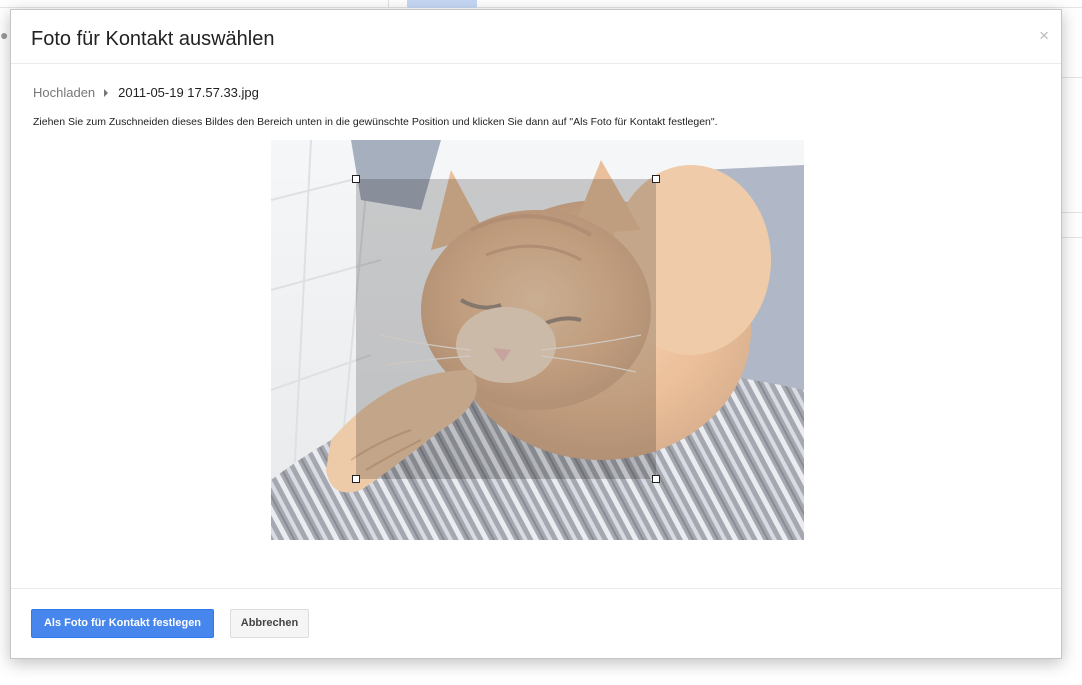 The height and width of the screenshot is (685, 1082). Describe the element at coordinates (153, 39) in the screenshot. I see `dialog-title: Foto für Kontakt auswählen` at that location.